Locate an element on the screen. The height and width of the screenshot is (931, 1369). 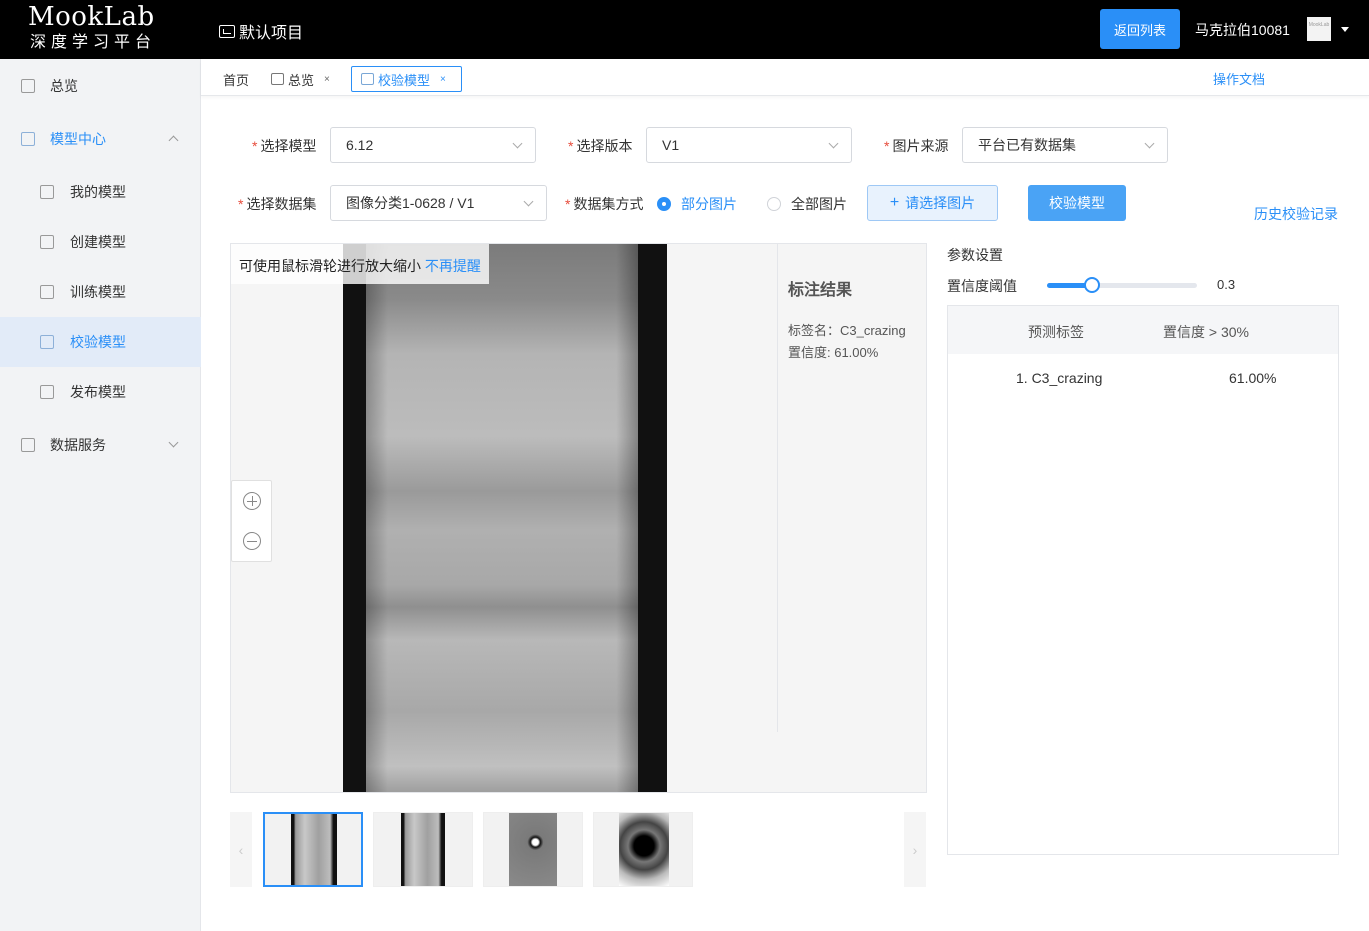
model-label: * 选择模型 is located at coordinates (284, 146).